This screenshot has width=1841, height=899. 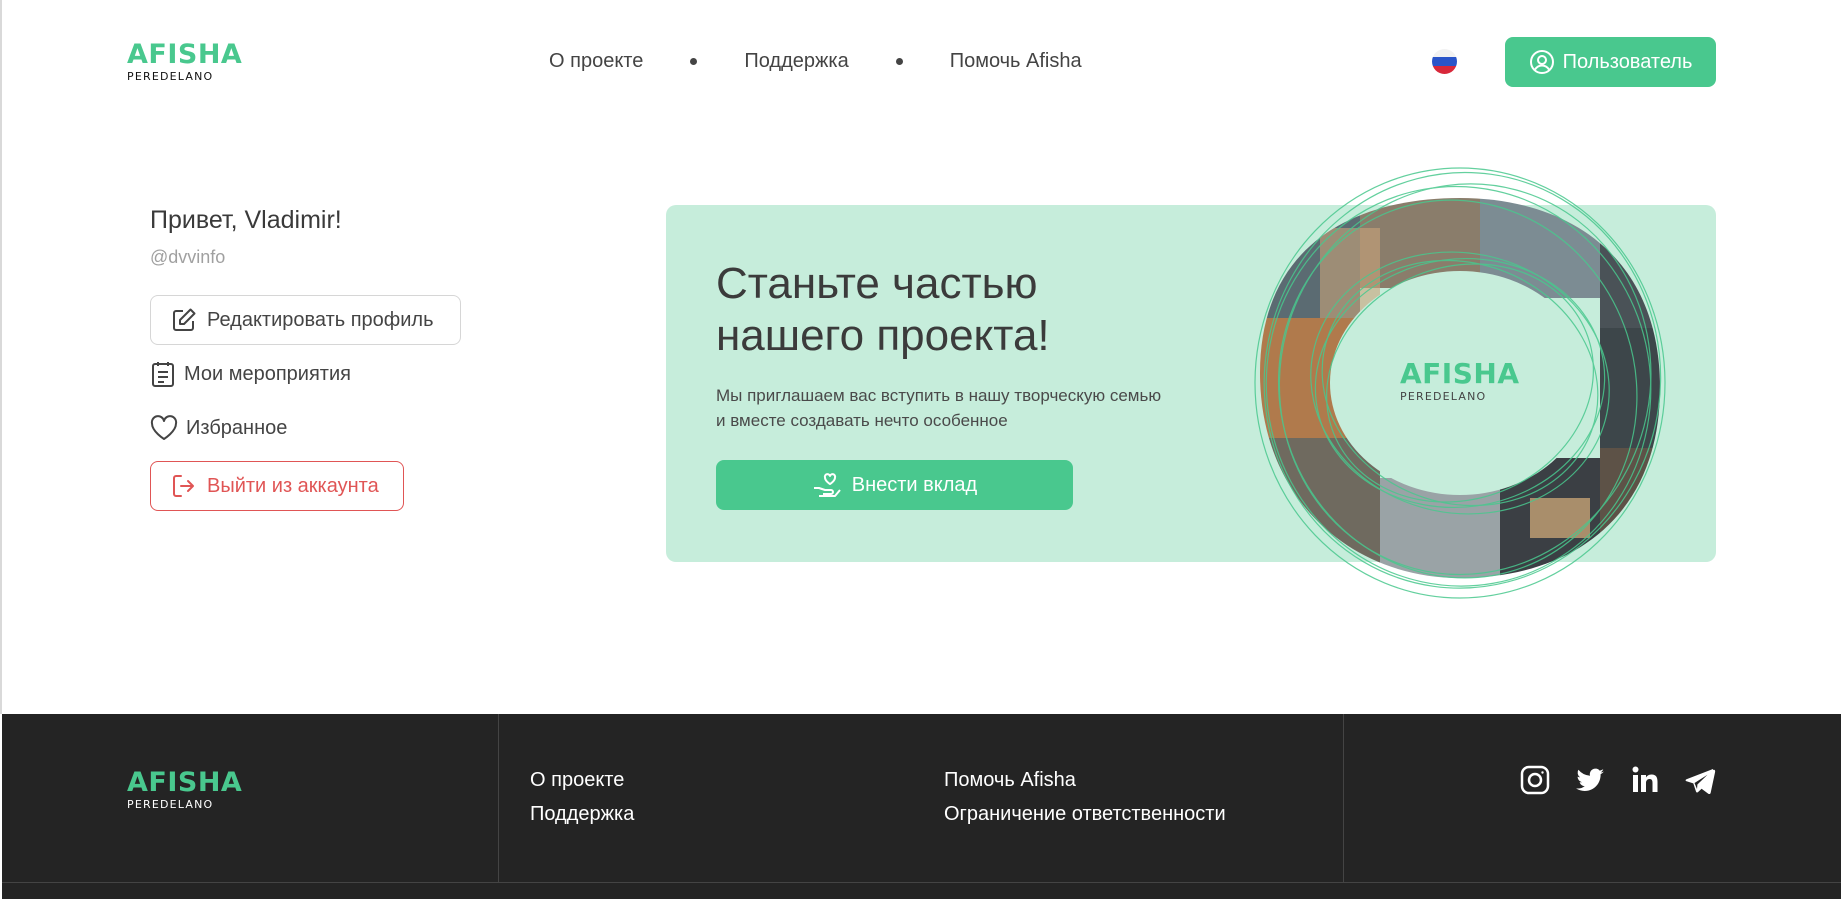 I want to click on logout-icon, so click(x=183, y=486).